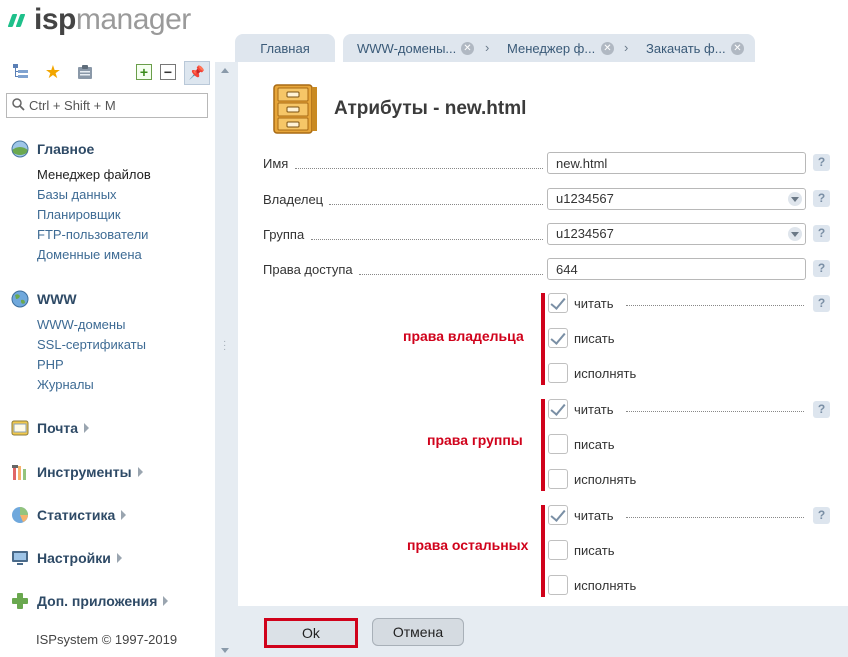 This screenshot has width=848, height=657. Describe the element at coordinates (20, 299) in the screenshot. I see `globe-icon` at that location.